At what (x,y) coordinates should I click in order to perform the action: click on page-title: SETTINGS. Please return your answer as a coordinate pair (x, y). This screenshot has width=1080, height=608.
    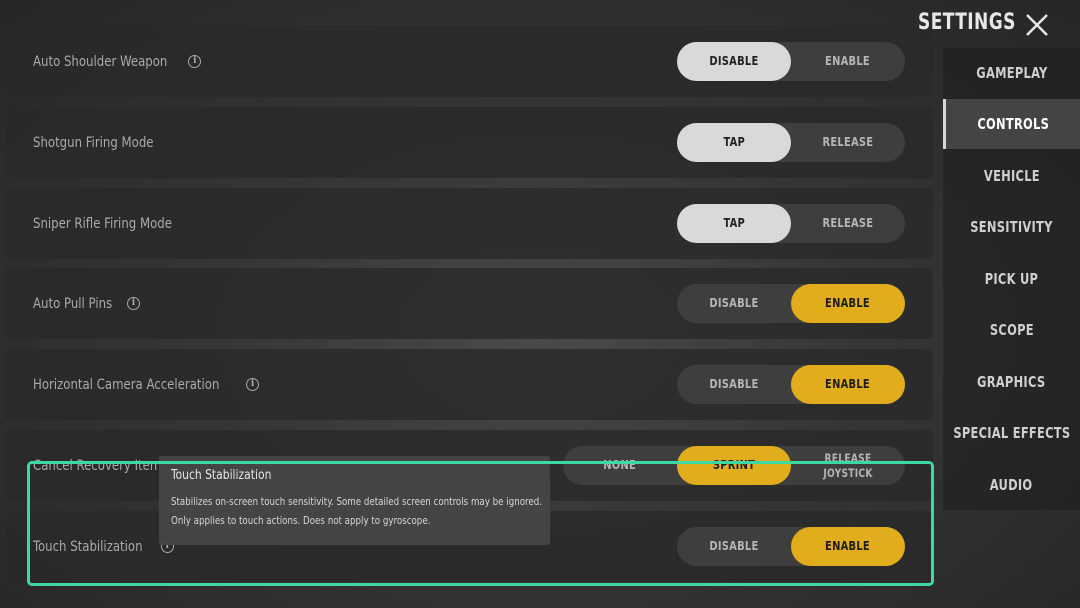
    Looking at the image, I should click on (967, 22).